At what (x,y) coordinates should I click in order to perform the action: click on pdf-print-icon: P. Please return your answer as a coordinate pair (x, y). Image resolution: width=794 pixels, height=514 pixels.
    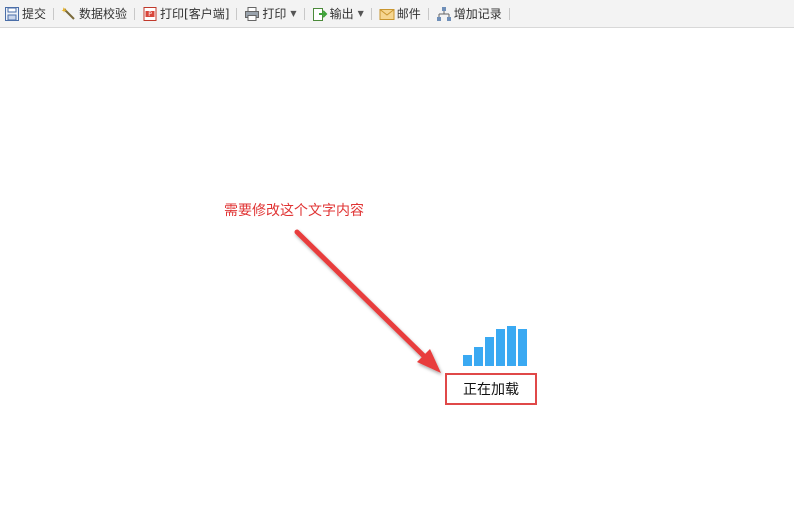
    Looking at the image, I should click on (150, 14).